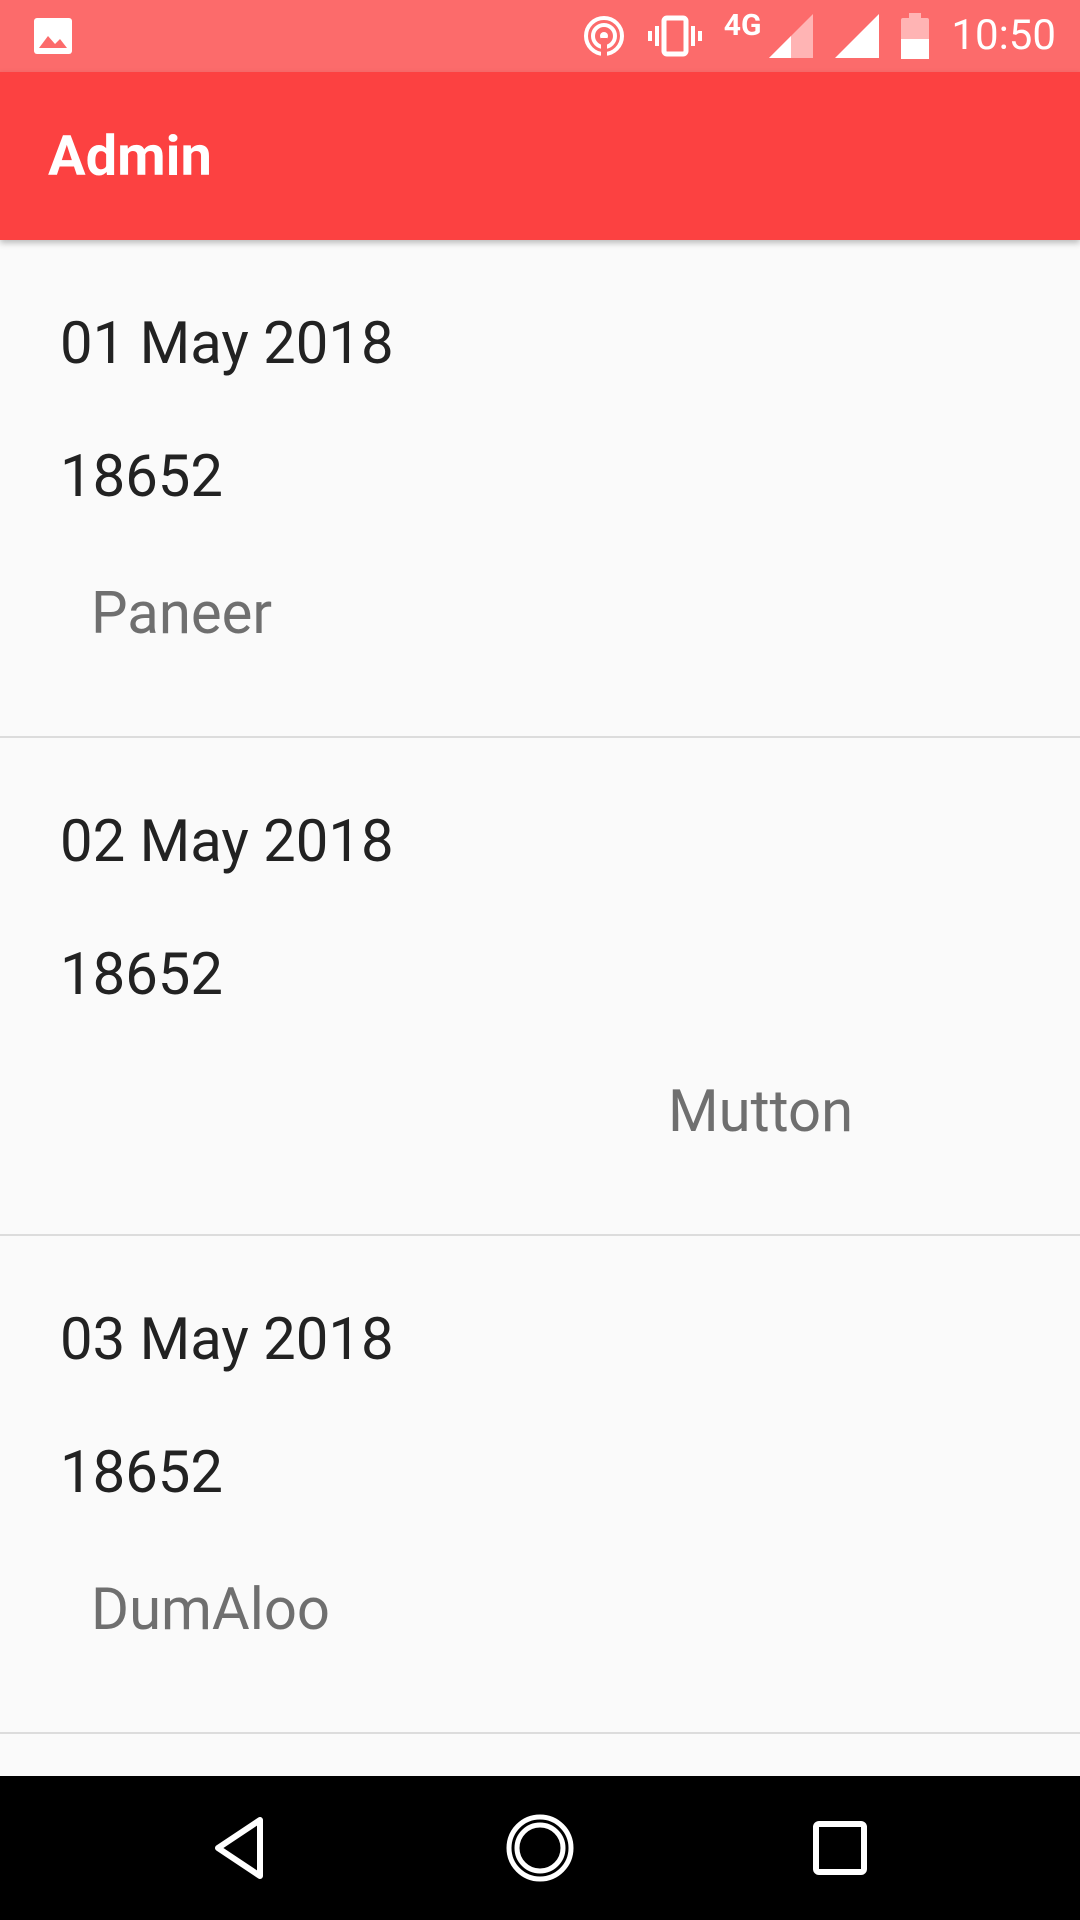 Image resolution: width=1080 pixels, height=1920 pixels. Describe the element at coordinates (182, 614) in the screenshot. I see `order-item-name: Paneer` at that location.